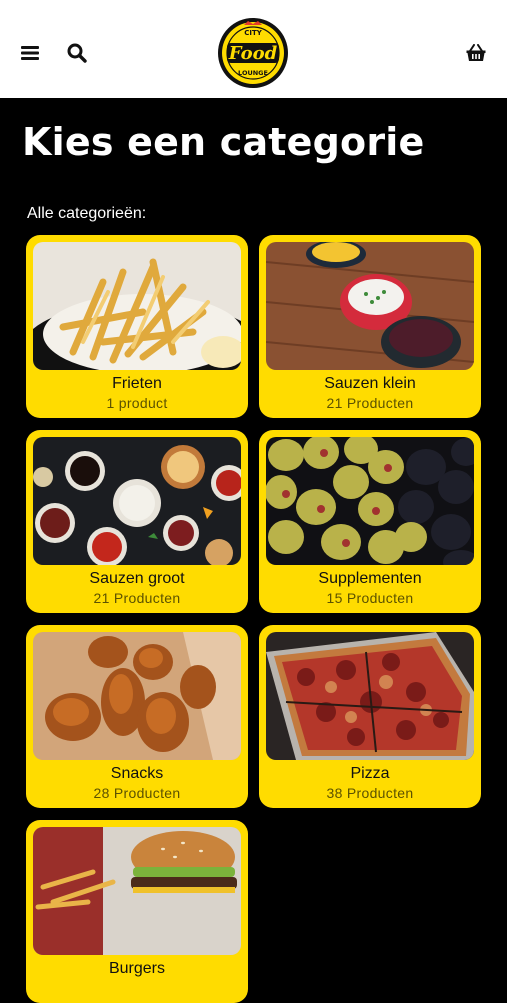 The image size is (507, 1003). I want to click on menu-button, so click(30, 53).